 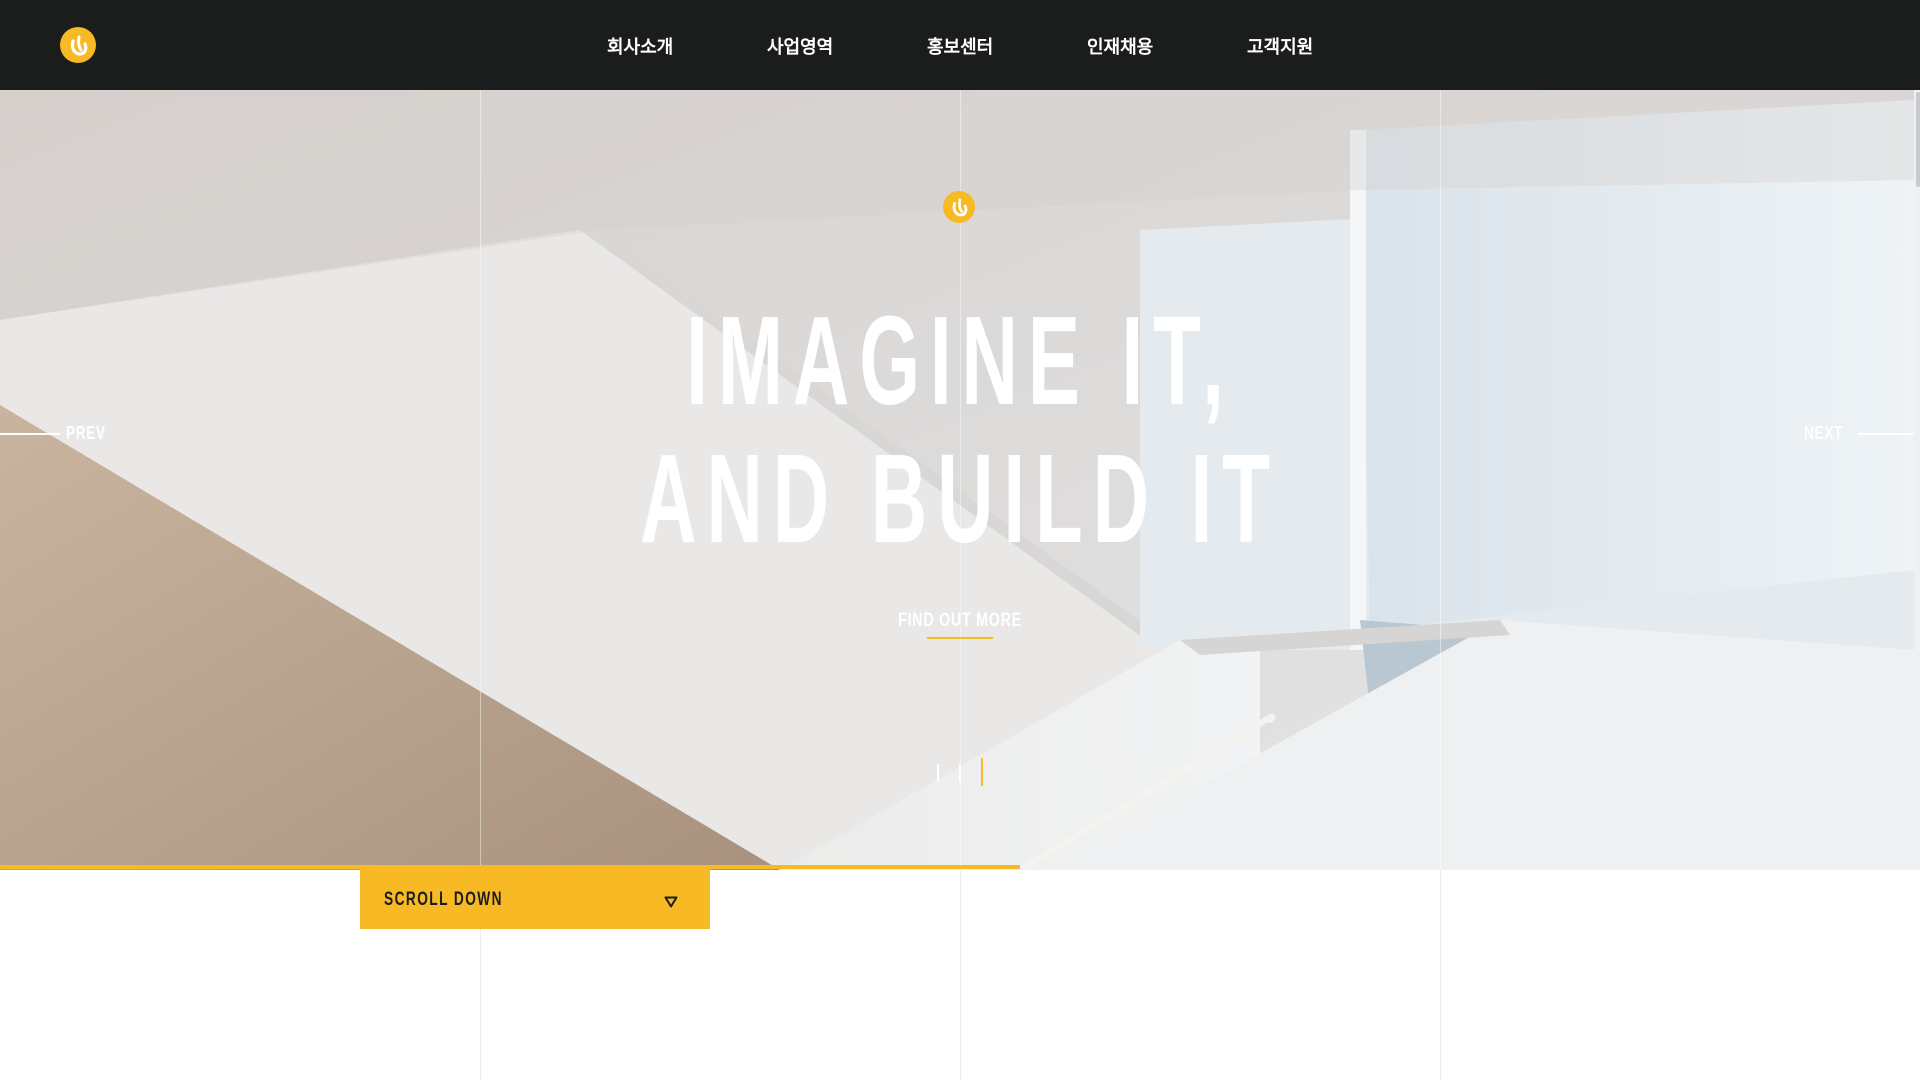 What do you see at coordinates (535, 899) in the screenshot?
I see `scroll-down-button: SCROLL DOWN` at bounding box center [535, 899].